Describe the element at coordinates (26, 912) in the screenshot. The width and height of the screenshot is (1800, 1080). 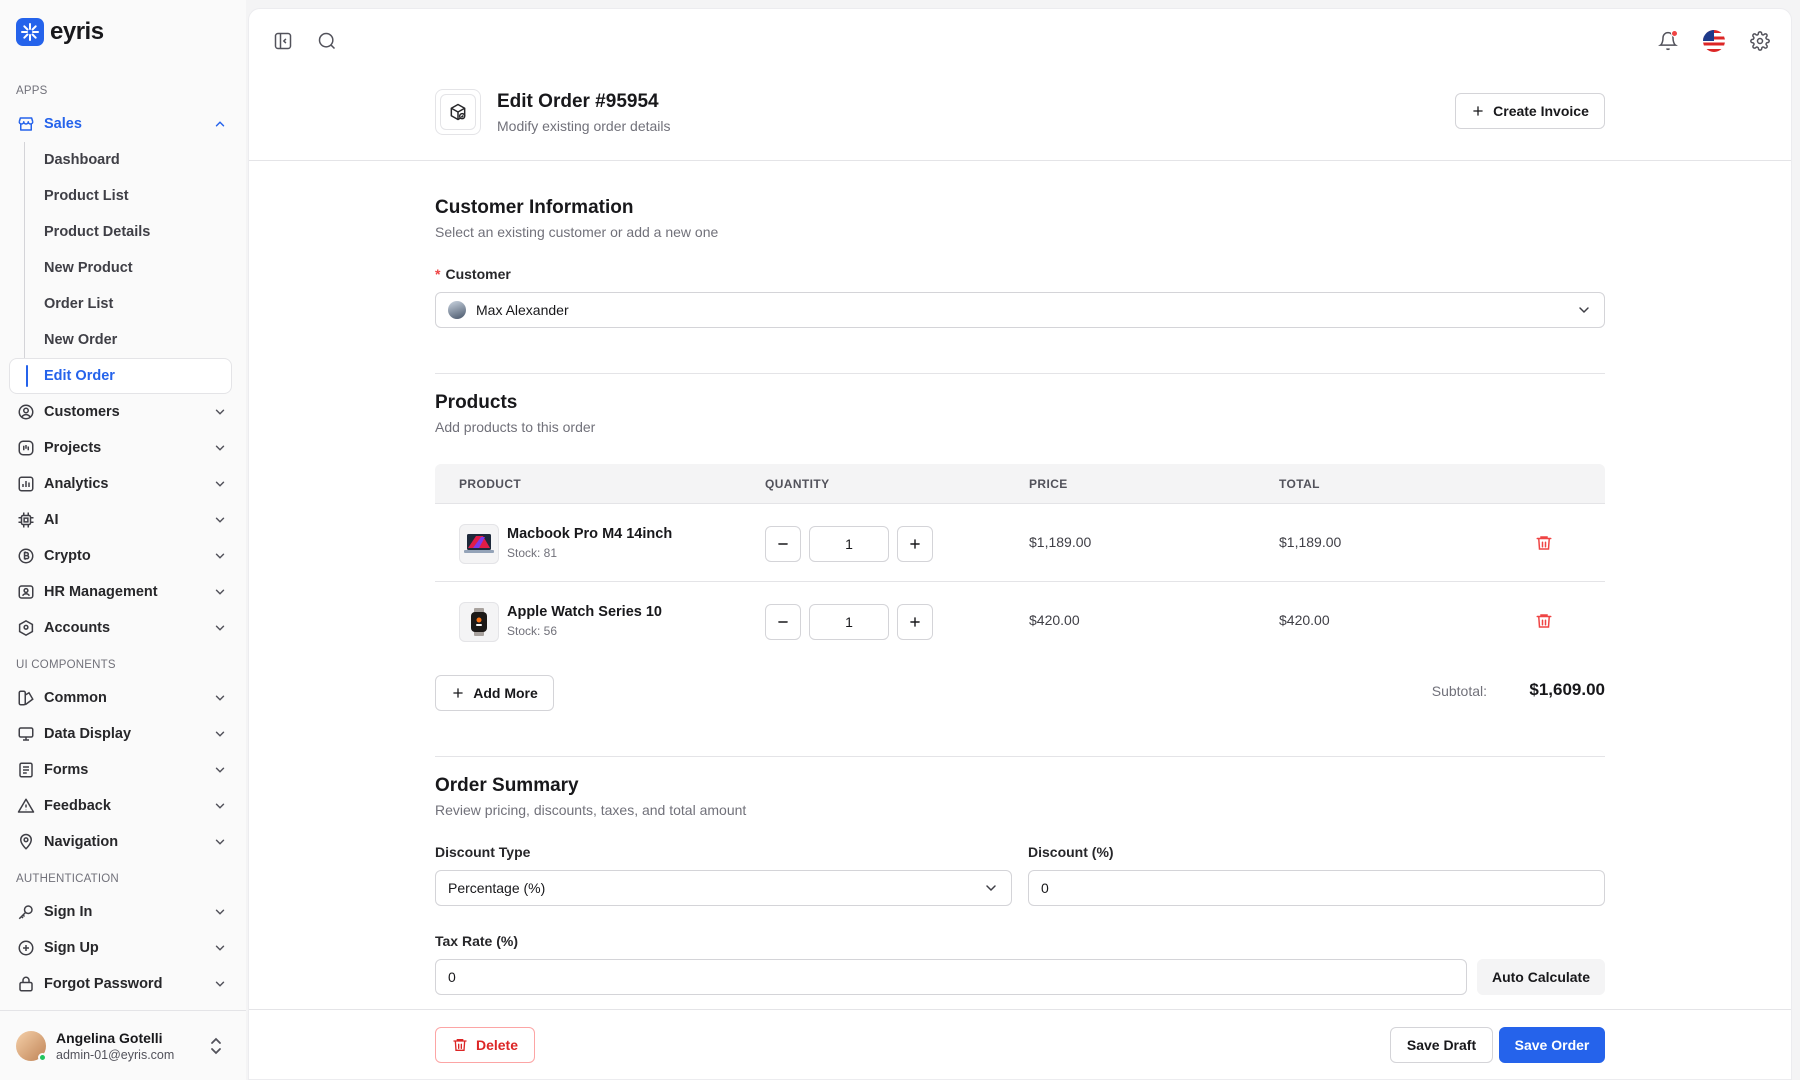
I see `key-icon` at that location.